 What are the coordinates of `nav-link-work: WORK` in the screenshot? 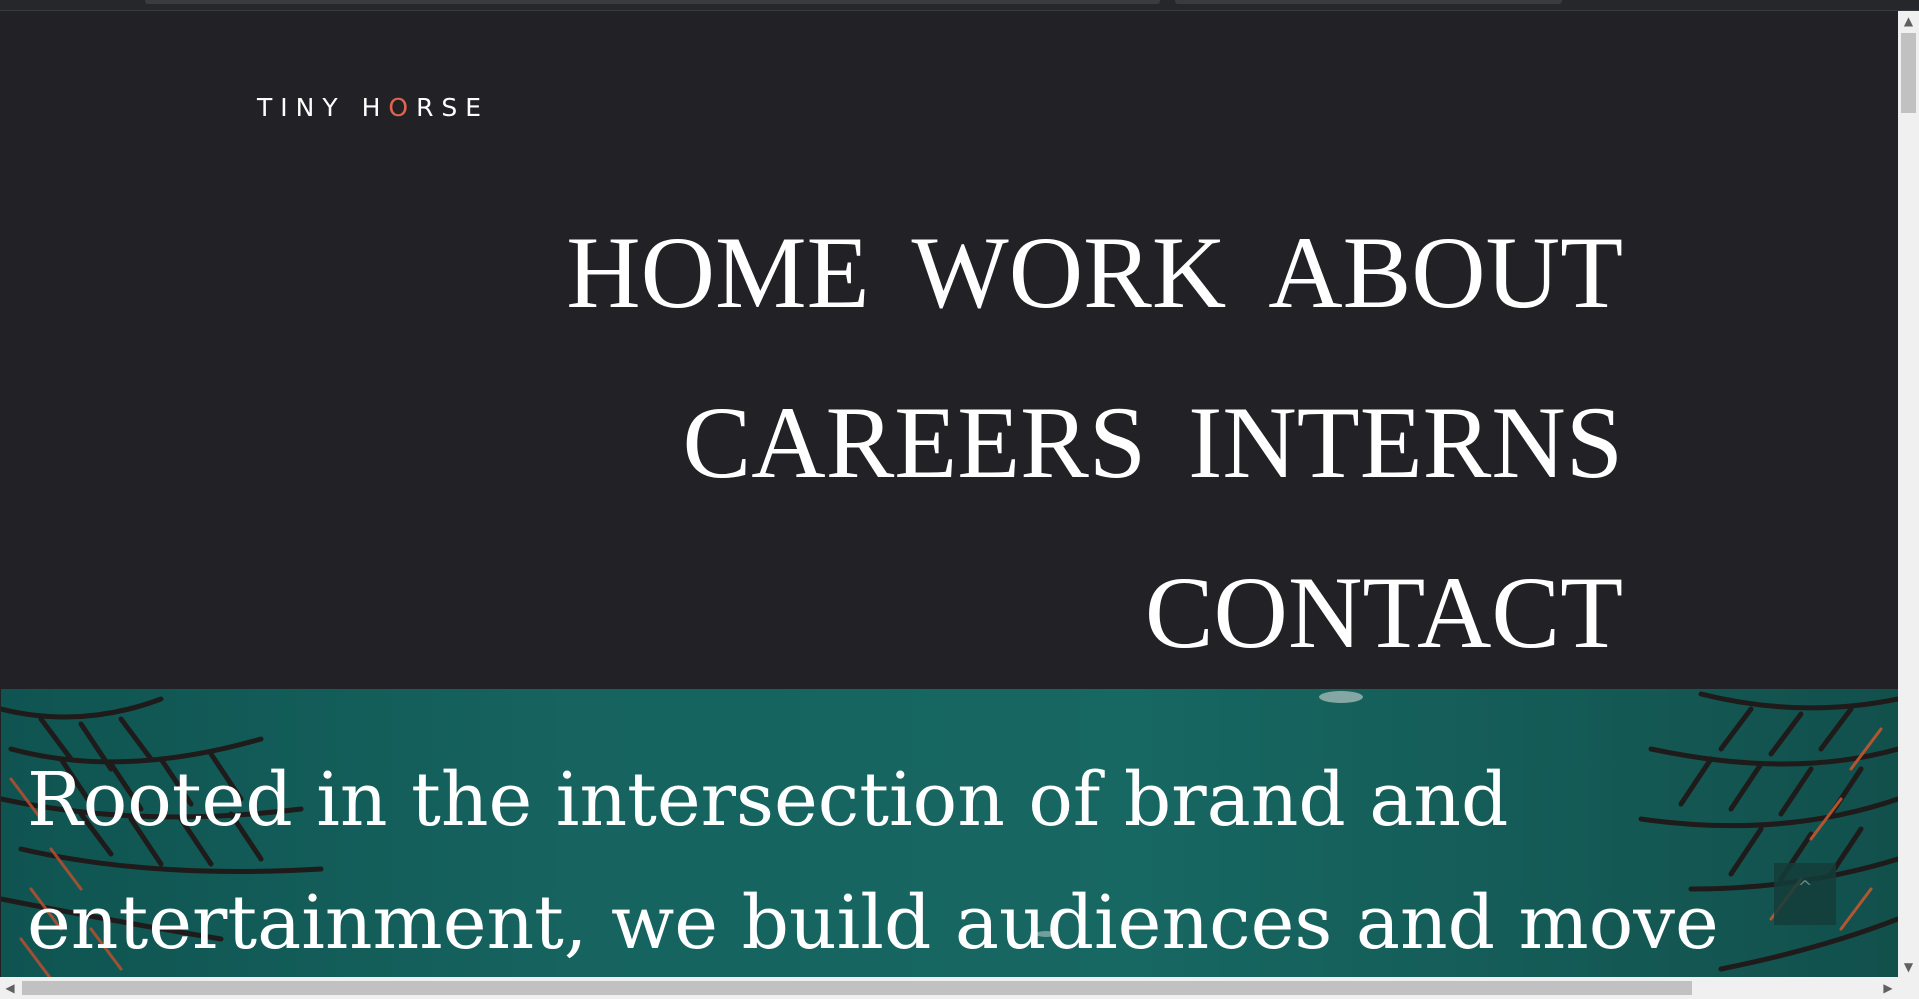 It's located at (1069, 273).